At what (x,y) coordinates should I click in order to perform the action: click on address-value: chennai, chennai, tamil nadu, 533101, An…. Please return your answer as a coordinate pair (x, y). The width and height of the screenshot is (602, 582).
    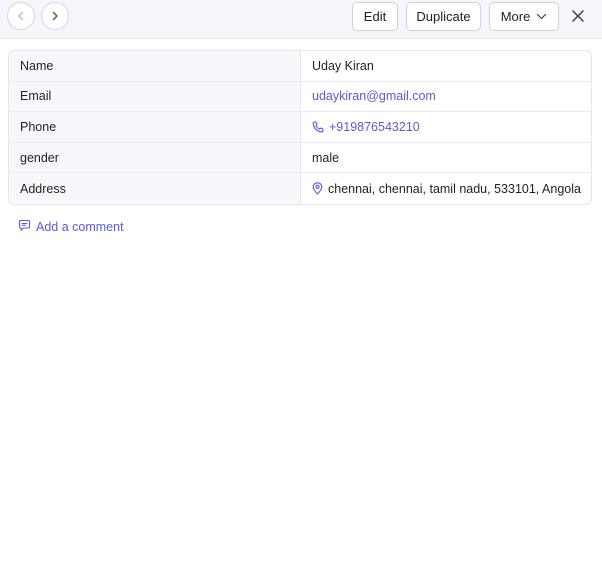
    Looking at the image, I should click on (446, 188).